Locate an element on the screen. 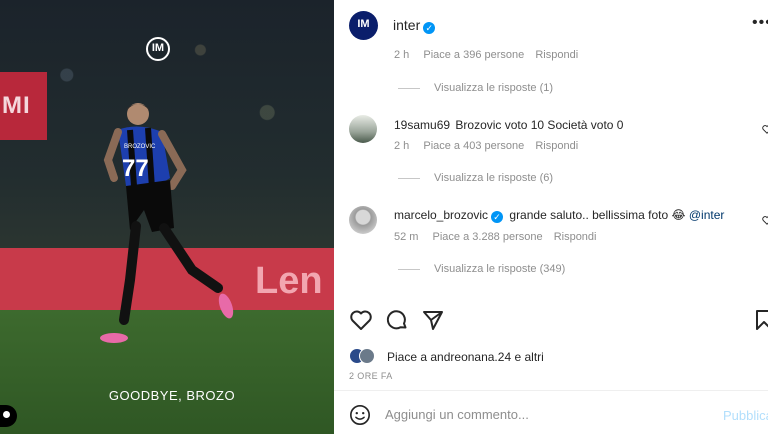 The width and height of the screenshot is (768, 434). avatar-text: IM is located at coordinates (363, 24).